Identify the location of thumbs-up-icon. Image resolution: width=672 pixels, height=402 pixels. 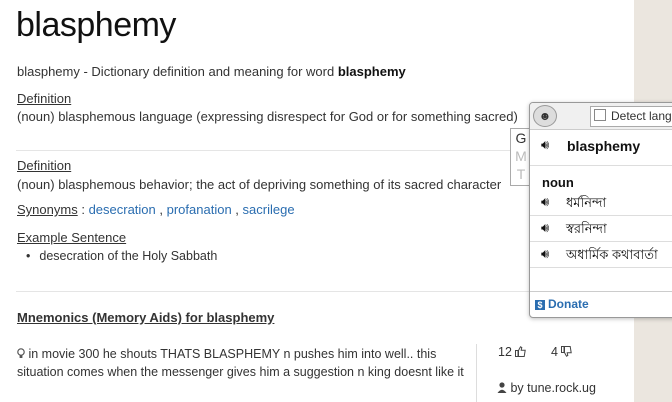
(521, 351).